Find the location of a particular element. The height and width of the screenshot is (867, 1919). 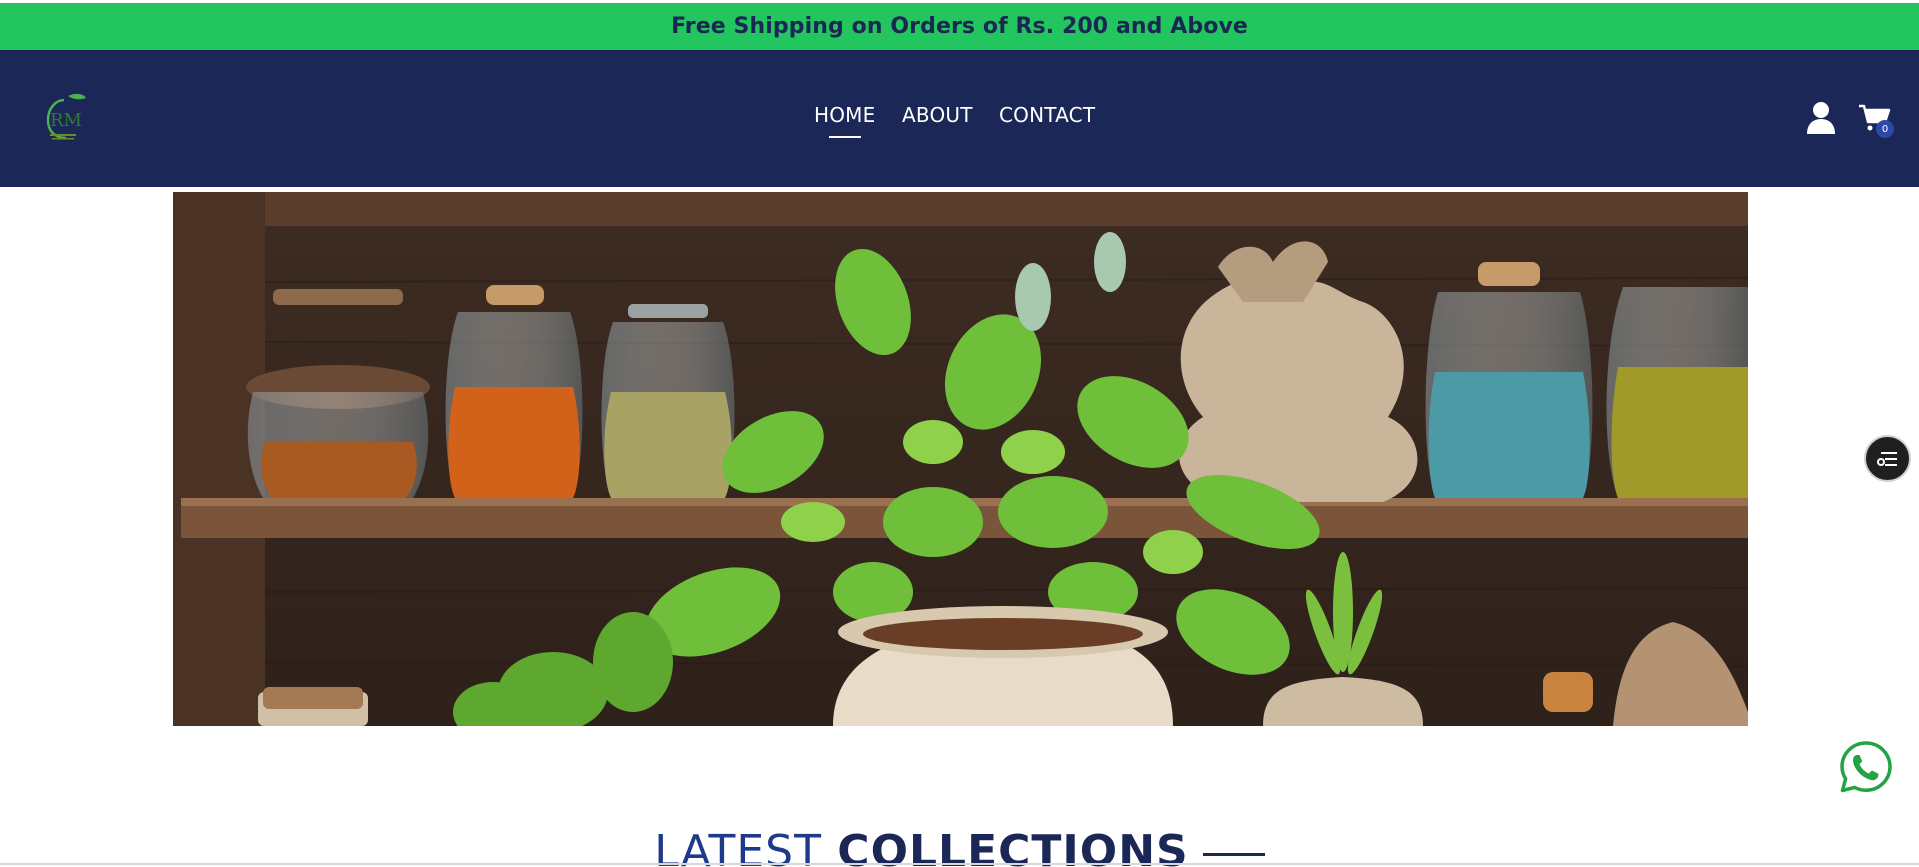

whatsapp-icon is located at coordinates (1866, 767).